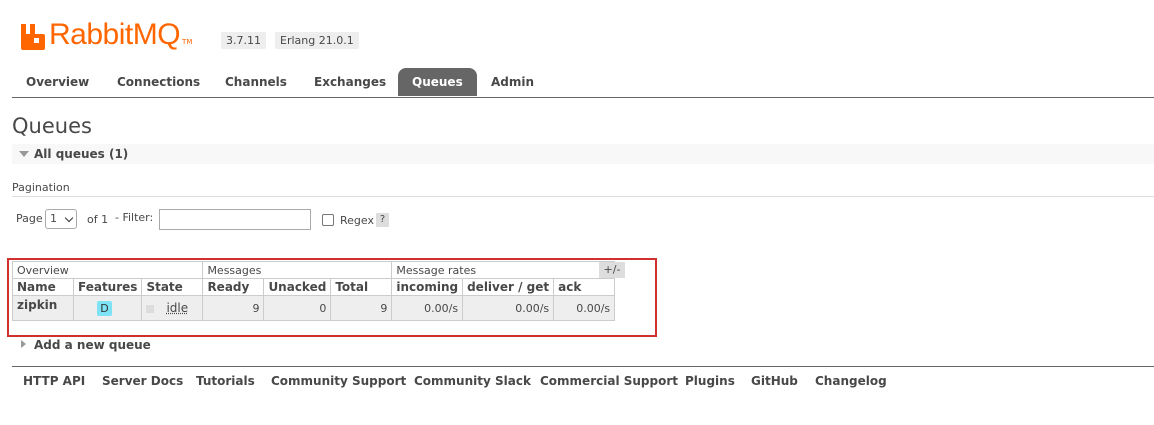  I want to click on tab-admin: Admin, so click(512, 82).